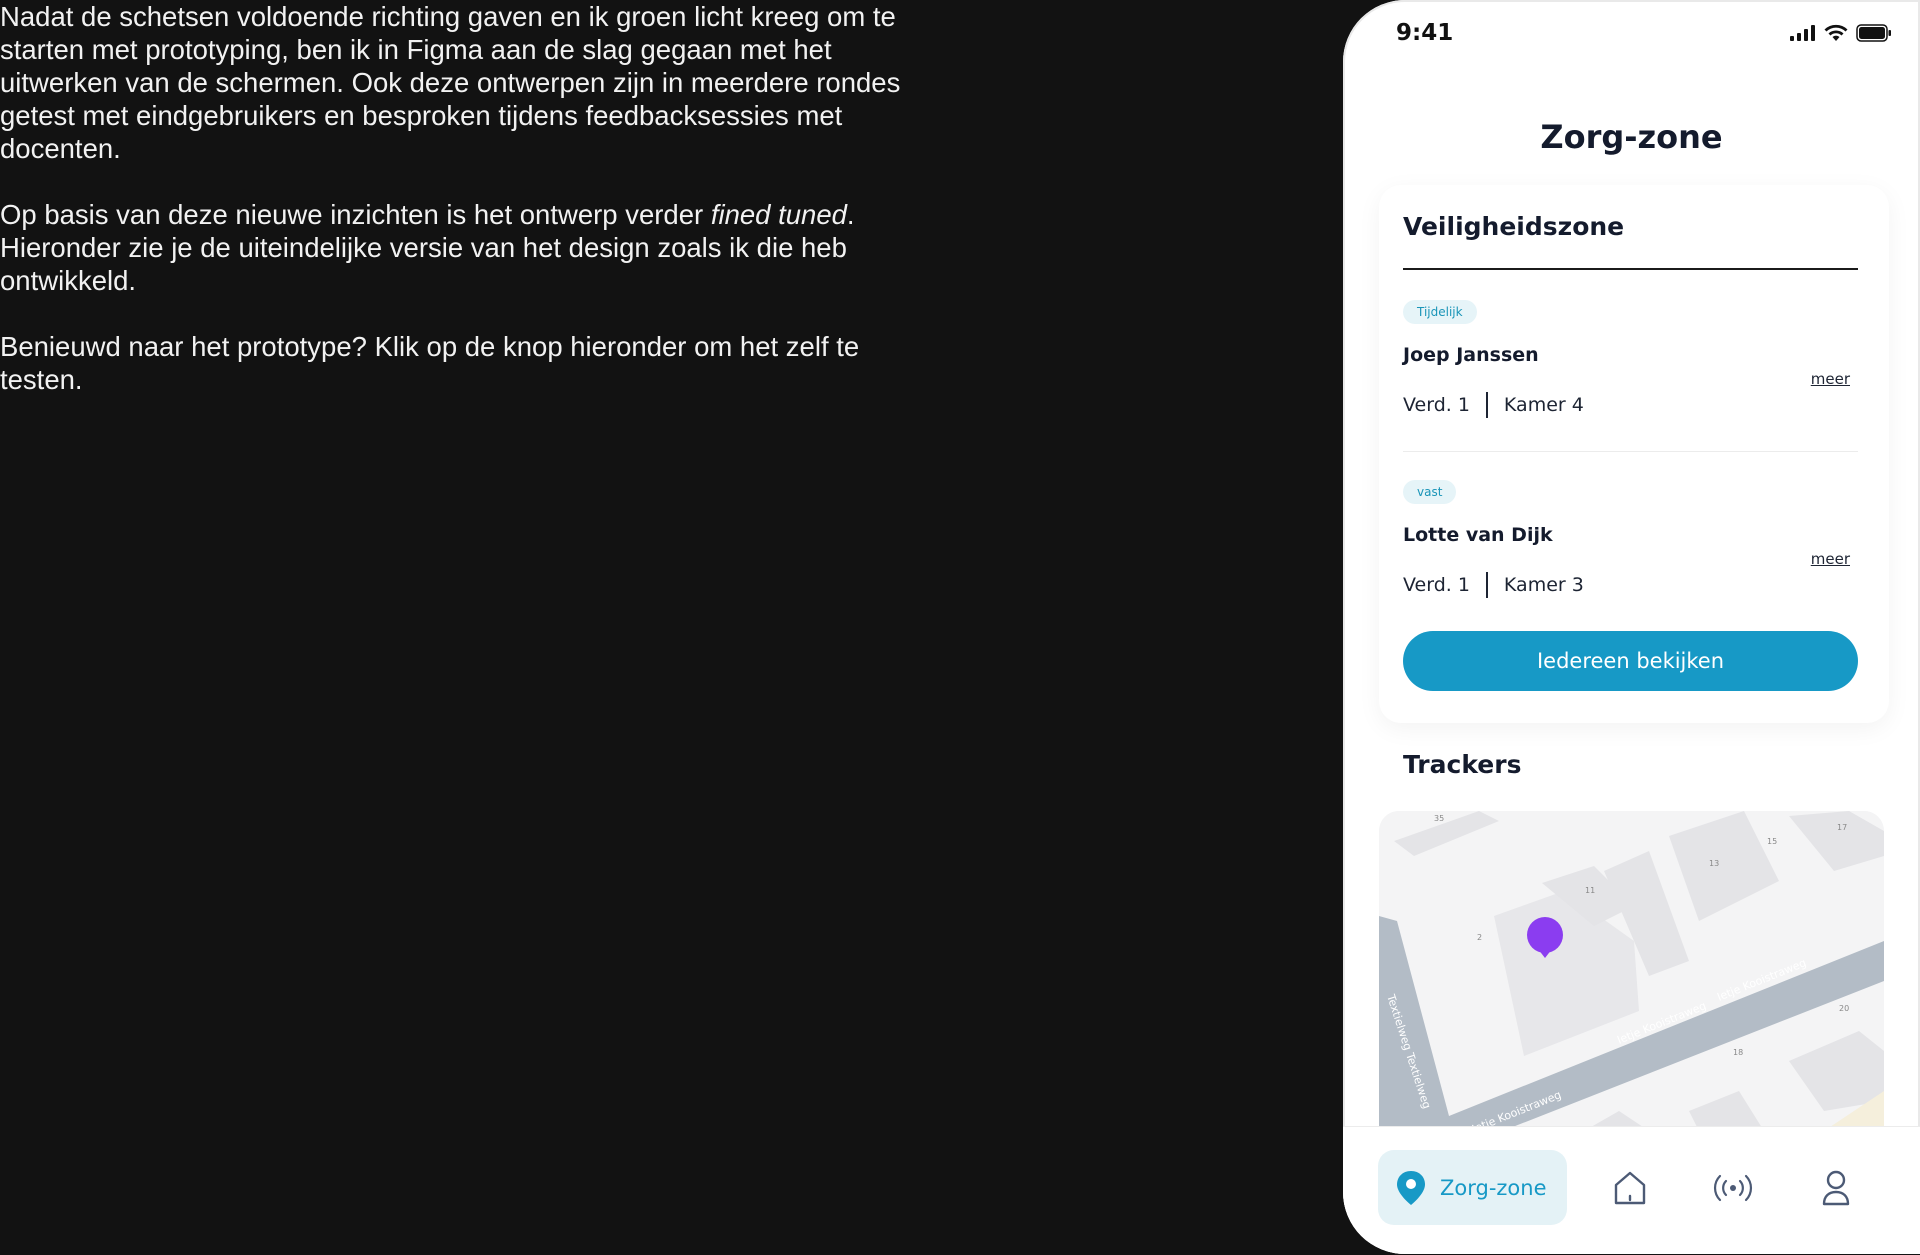  Describe the element at coordinates (1631, 34) in the screenshot. I see `status-bar: 9:41` at that location.